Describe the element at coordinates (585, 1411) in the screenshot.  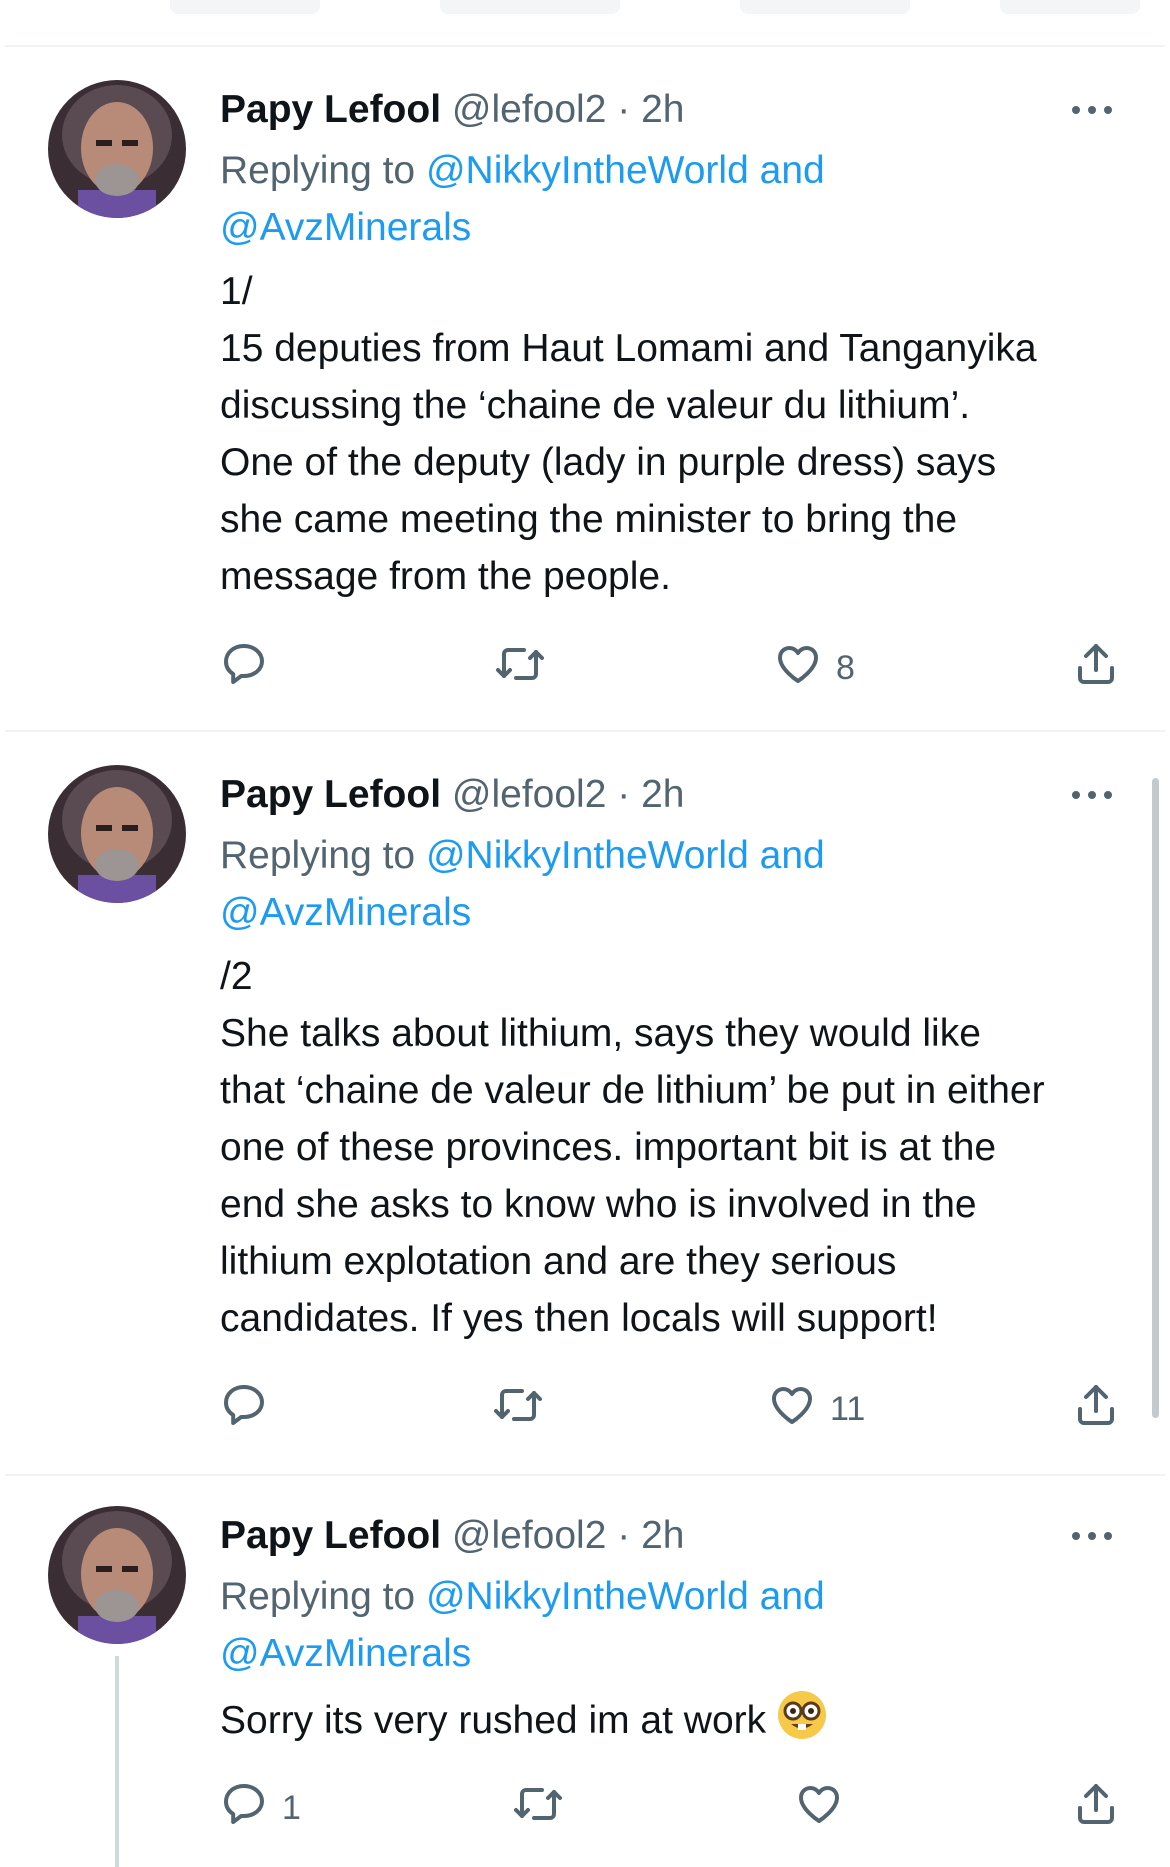
I see `action-bar: 11` at that location.